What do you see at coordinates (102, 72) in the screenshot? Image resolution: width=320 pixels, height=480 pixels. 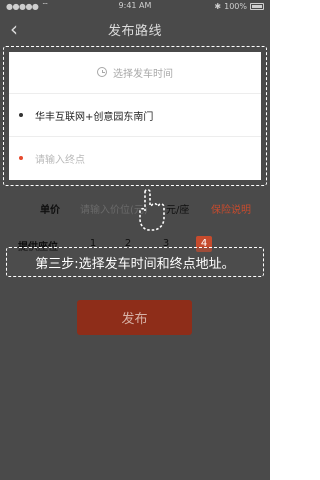 I see `clock-icon` at bounding box center [102, 72].